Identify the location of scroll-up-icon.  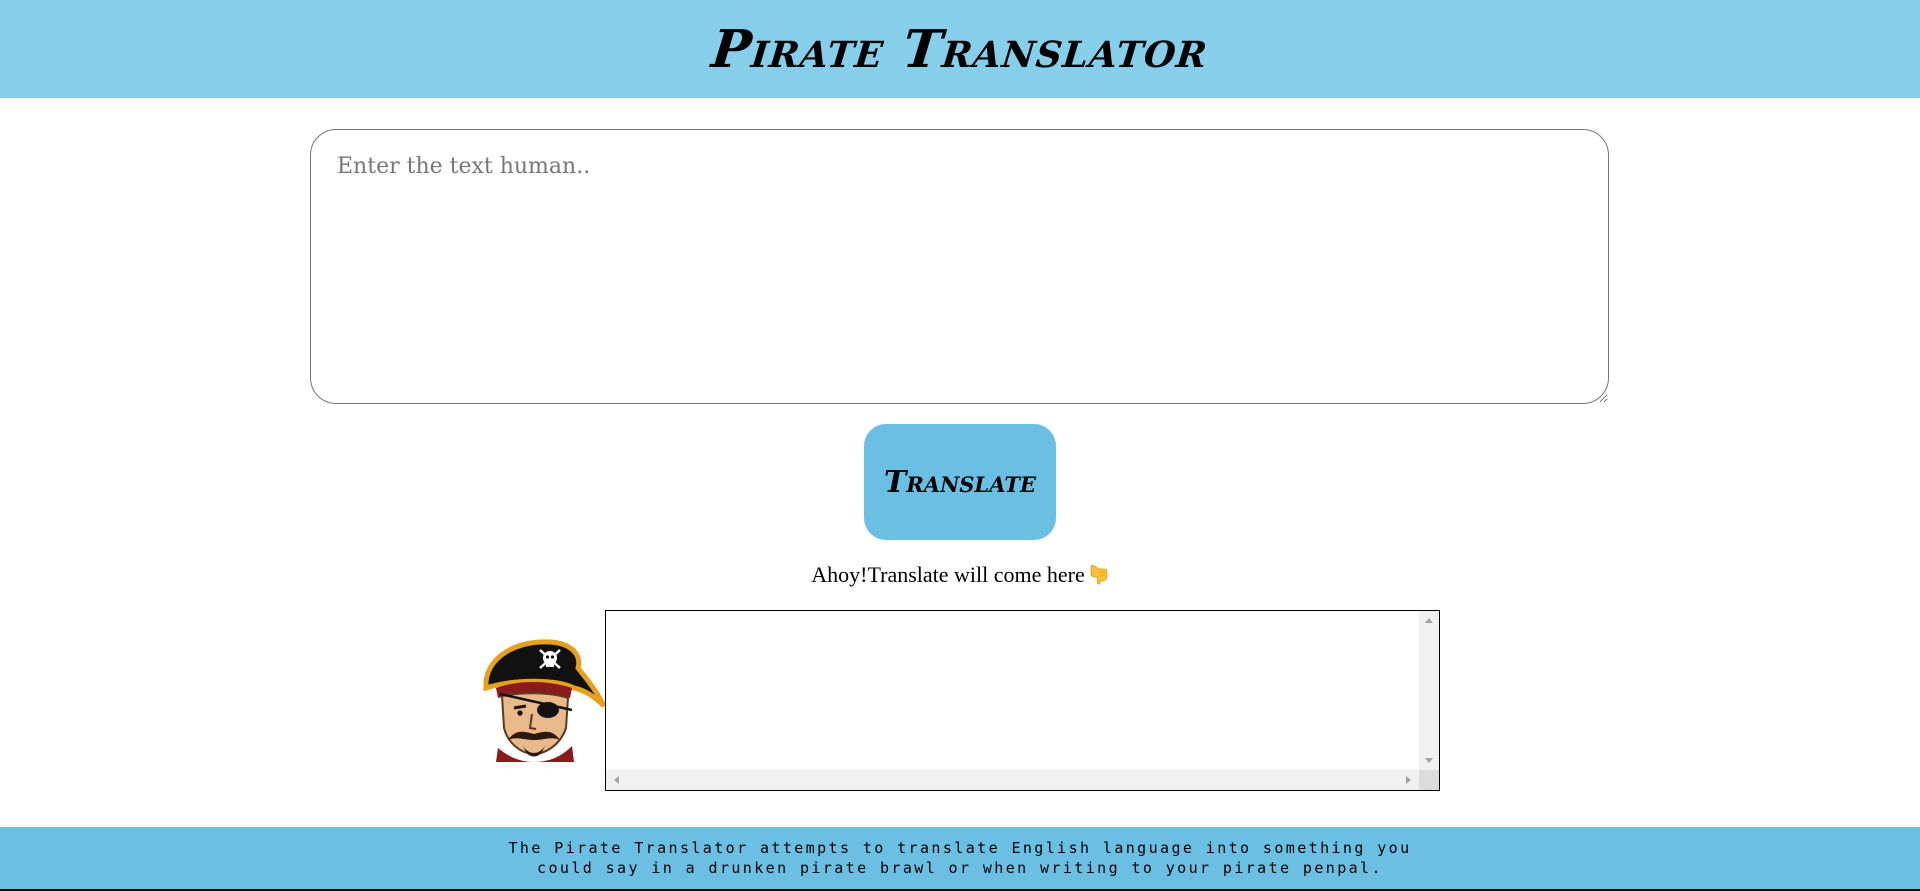
(1429, 620).